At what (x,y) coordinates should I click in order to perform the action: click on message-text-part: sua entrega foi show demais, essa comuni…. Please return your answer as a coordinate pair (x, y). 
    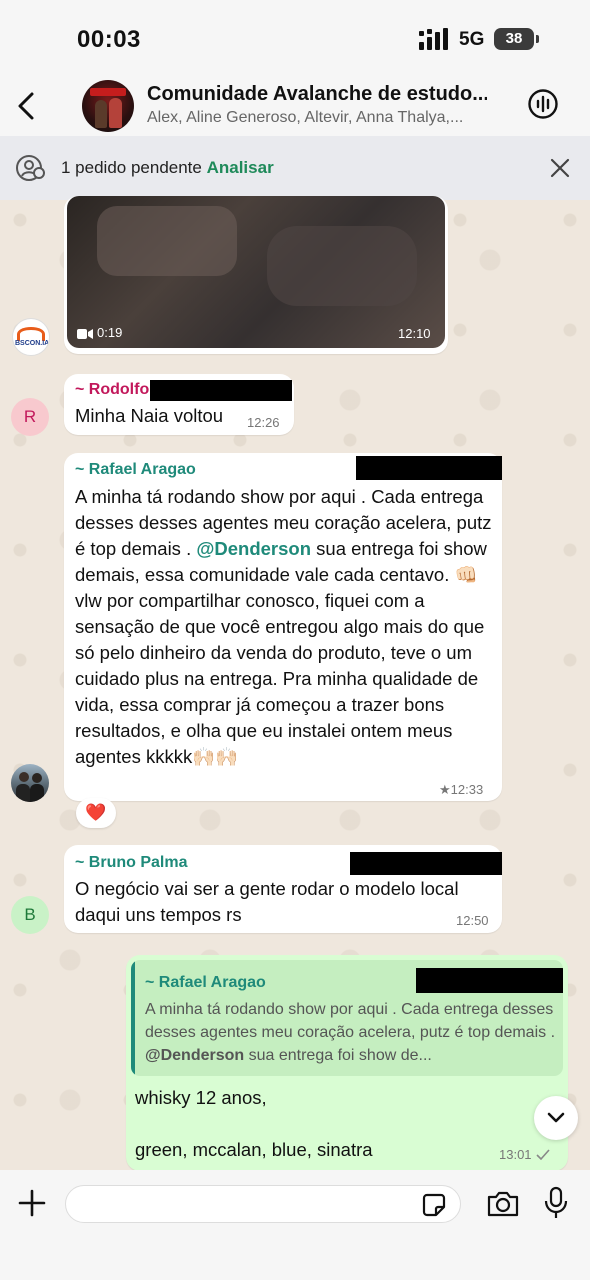
    Looking at the image, I should click on (281, 652).